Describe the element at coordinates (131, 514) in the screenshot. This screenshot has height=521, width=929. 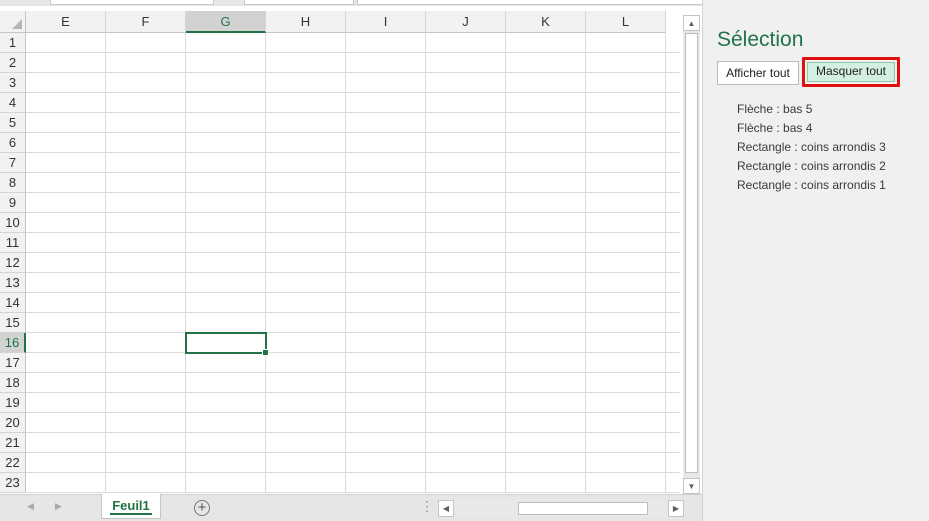
I see `sheet-tab-underline` at that location.